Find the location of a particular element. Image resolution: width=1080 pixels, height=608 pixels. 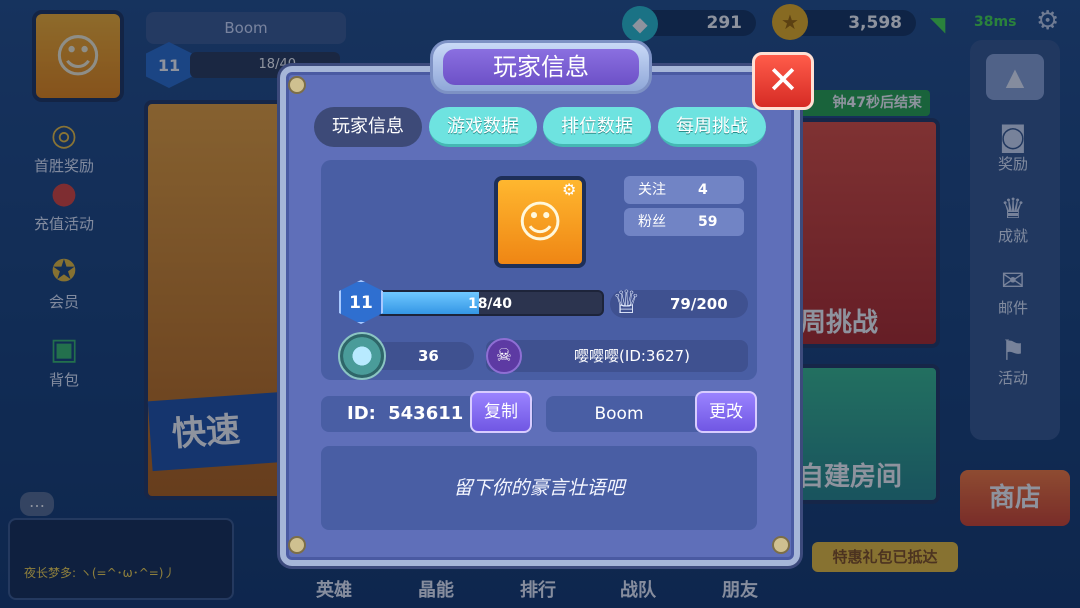

exp-text: 18/40 is located at coordinates (490, 304).